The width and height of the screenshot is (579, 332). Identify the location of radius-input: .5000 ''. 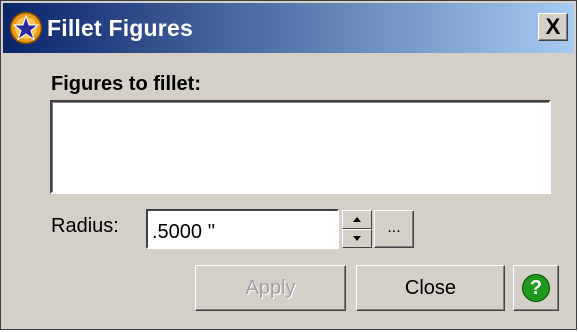
(242, 229).